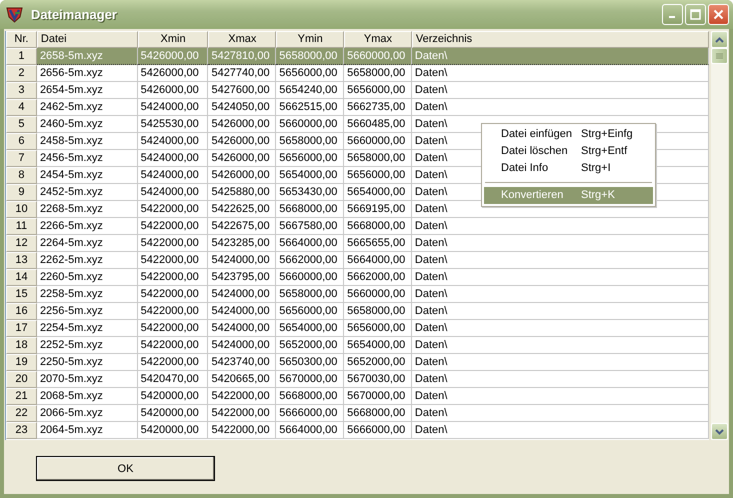 This screenshot has width=733, height=498. What do you see at coordinates (87, 73) in the screenshot?
I see `table-cell: 2656-5m.xyz` at bounding box center [87, 73].